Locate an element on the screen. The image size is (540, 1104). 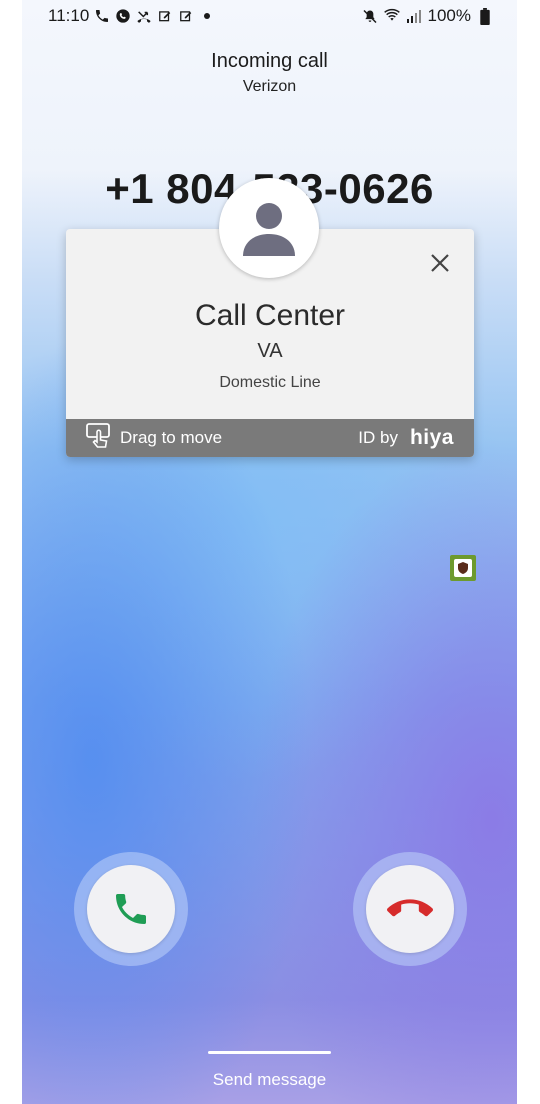
decline-button-core is located at coordinates (410, 909).